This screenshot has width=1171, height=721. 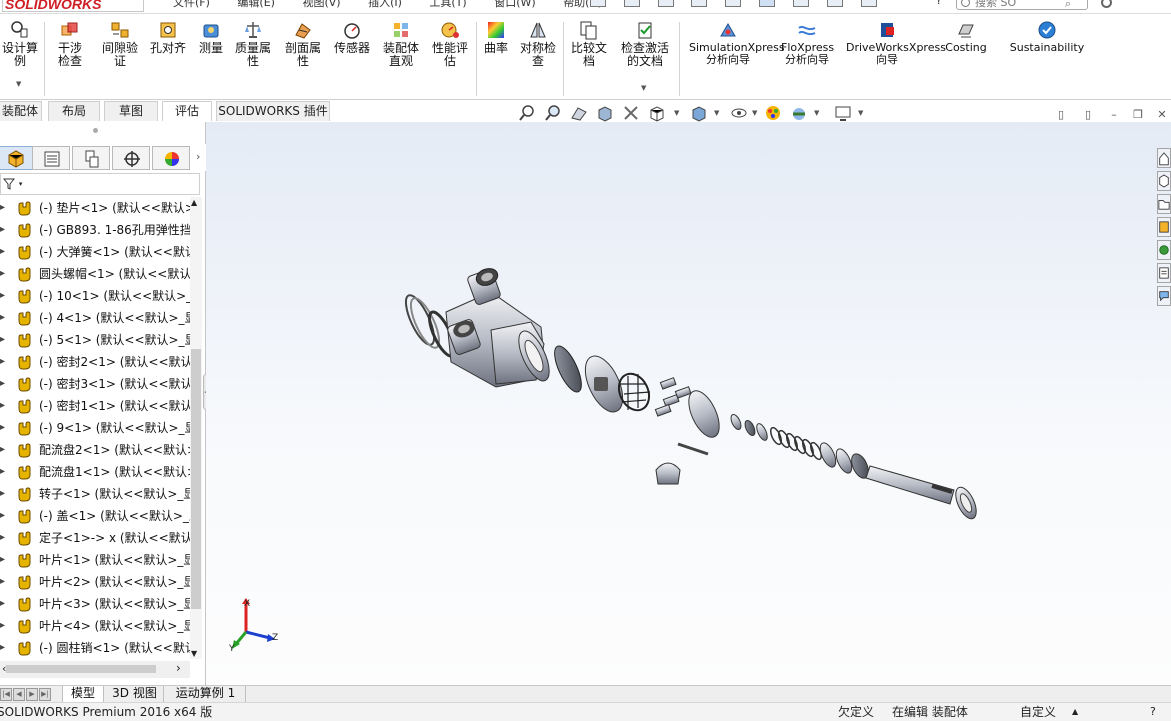 What do you see at coordinates (253, 44) in the screenshot?
I see `mass-properties-button: 质量属性` at bounding box center [253, 44].